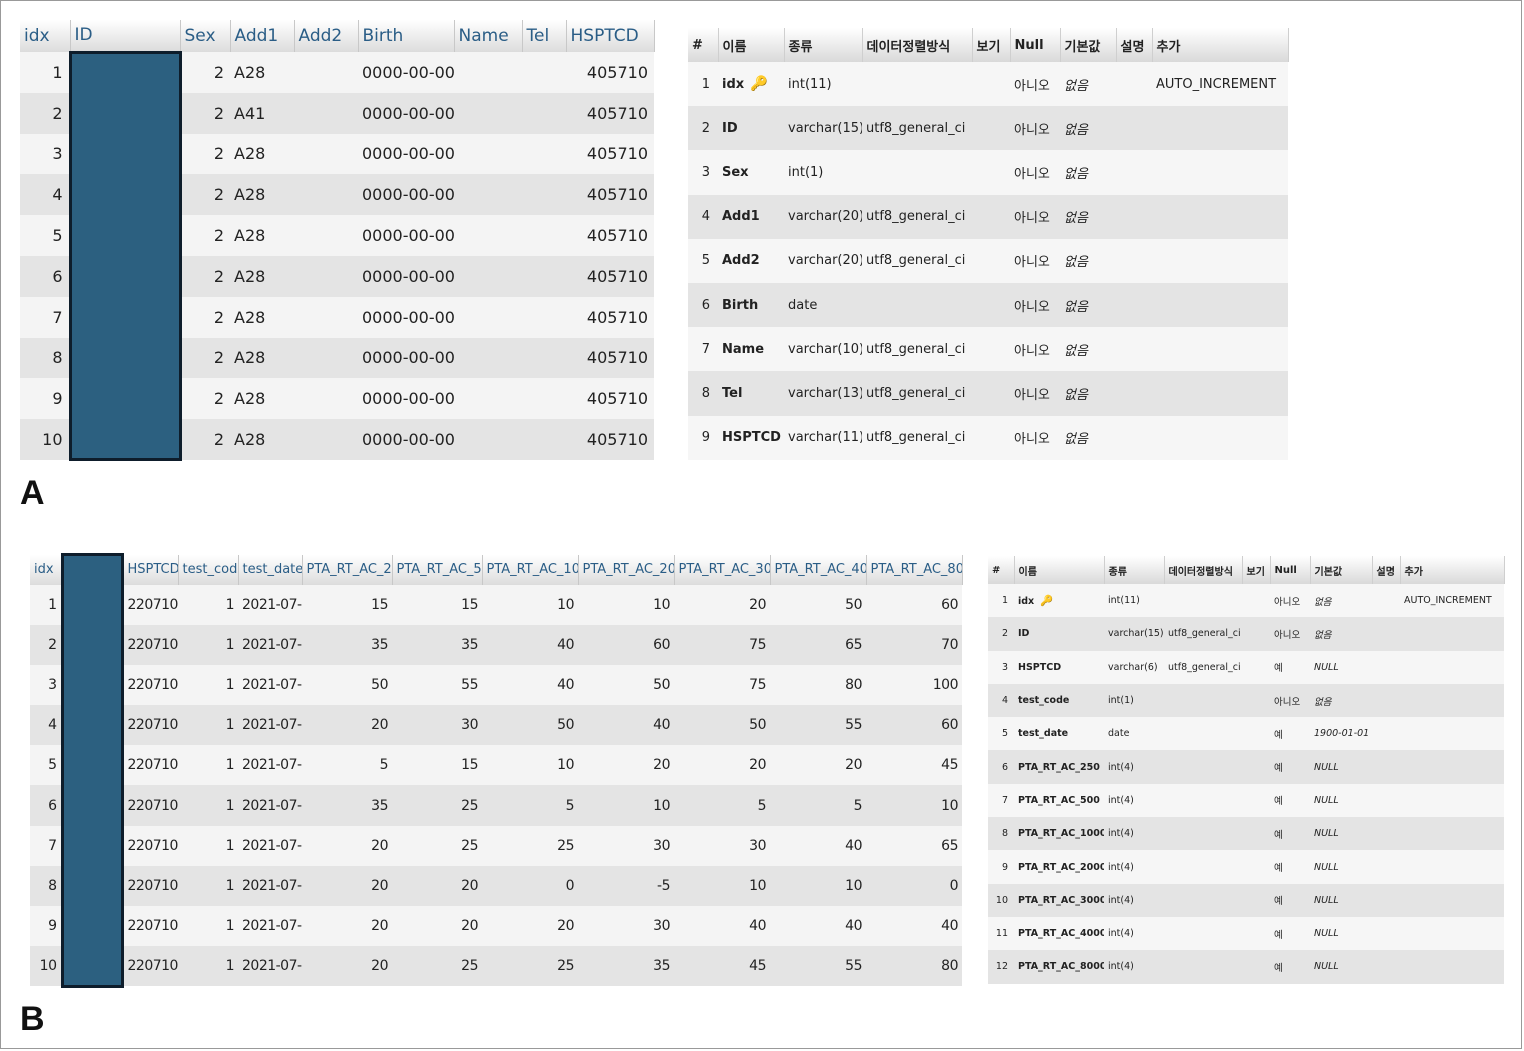  I want to click on field-collation, so click(1203, 900).